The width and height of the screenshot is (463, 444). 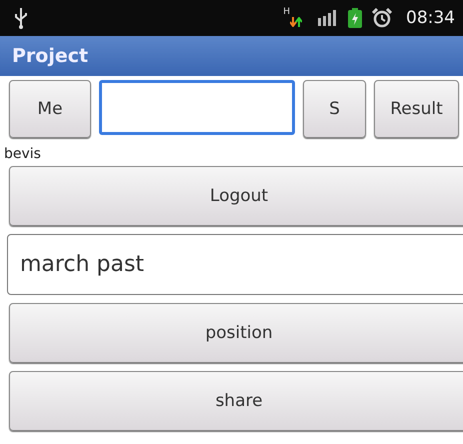 What do you see at coordinates (235, 264) in the screenshot?
I see `text-field: march past` at bounding box center [235, 264].